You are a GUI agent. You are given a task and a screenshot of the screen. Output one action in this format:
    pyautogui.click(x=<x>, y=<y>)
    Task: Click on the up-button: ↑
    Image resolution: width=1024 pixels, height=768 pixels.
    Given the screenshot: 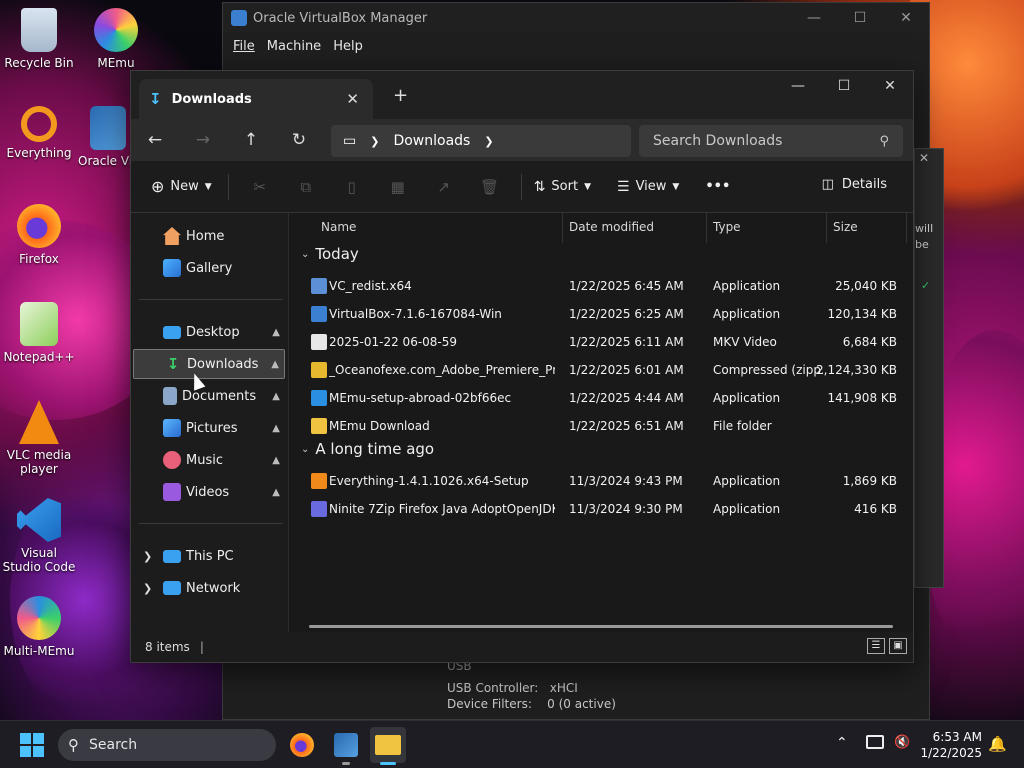 What is the action you would take?
    pyautogui.click(x=251, y=140)
    